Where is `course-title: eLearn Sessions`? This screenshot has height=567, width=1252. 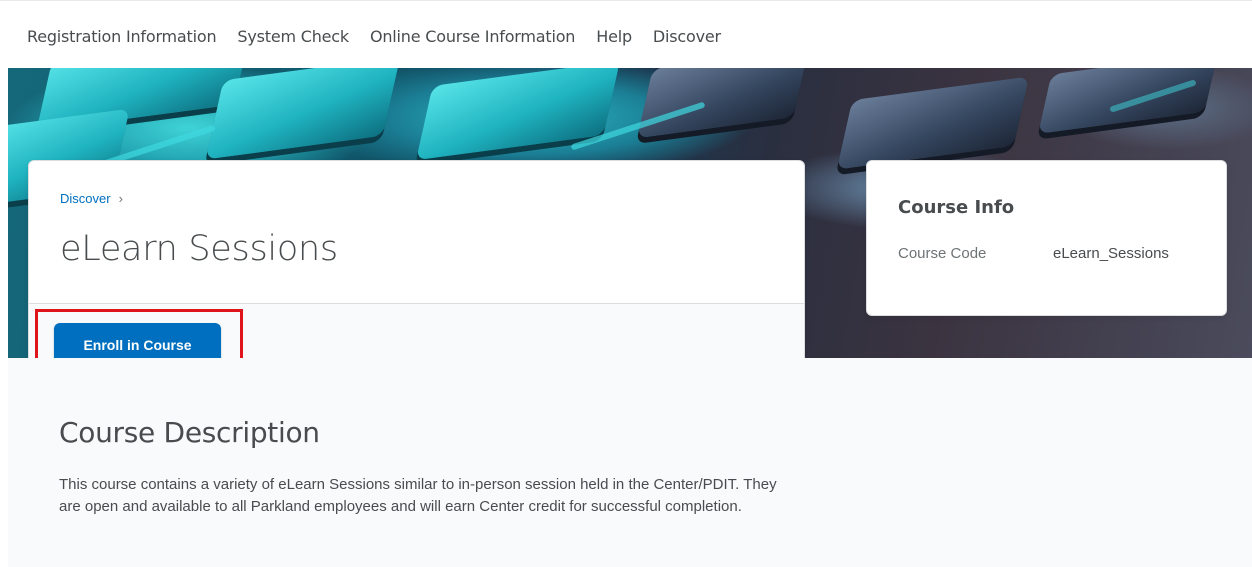
course-title: eLearn Sessions is located at coordinates (199, 249).